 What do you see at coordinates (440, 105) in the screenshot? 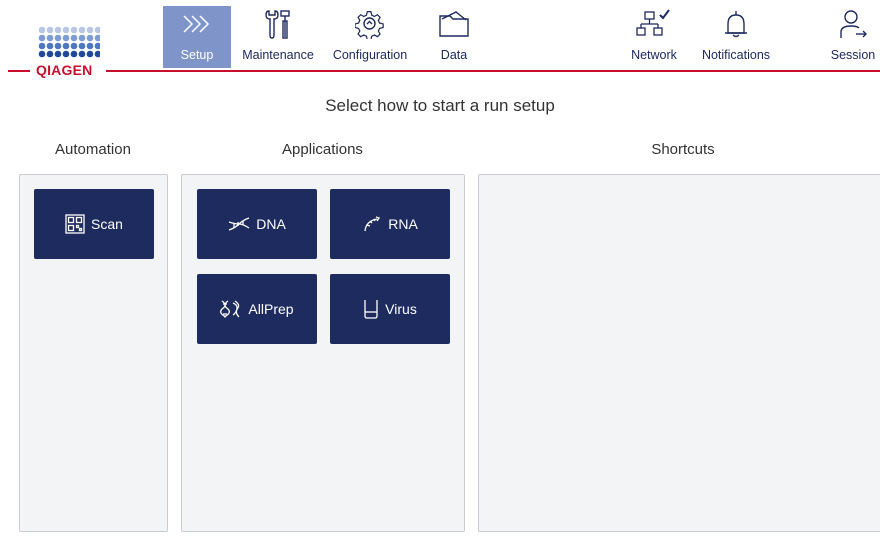
I see `page-title: Select how to start a run setup` at bounding box center [440, 105].